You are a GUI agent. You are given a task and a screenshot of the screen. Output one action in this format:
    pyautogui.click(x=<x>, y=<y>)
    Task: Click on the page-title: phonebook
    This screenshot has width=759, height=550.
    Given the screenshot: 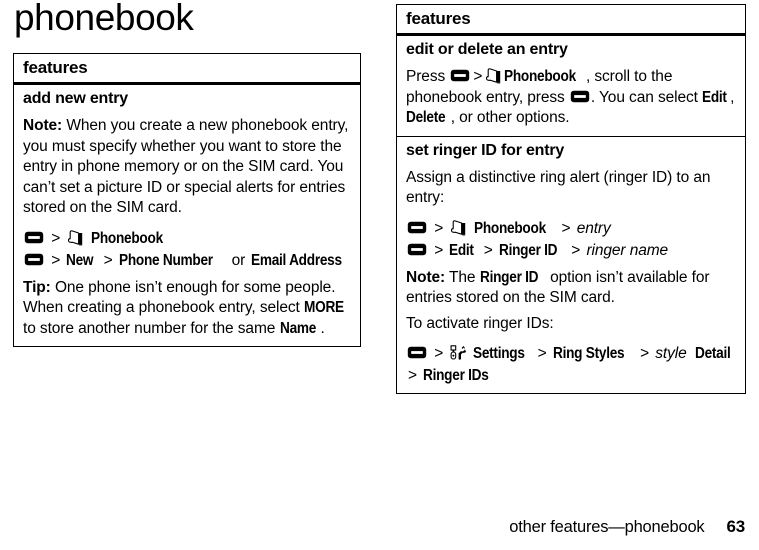 What is the action you would take?
    pyautogui.click(x=104, y=19)
    